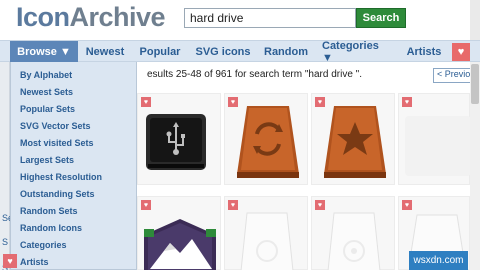 Image resolution: width=480 pixels, height=270 pixels. What do you see at coordinates (55, 126) in the screenshot?
I see `menu-item-svg-vector-sets: SVG Vector Sets` at bounding box center [55, 126].